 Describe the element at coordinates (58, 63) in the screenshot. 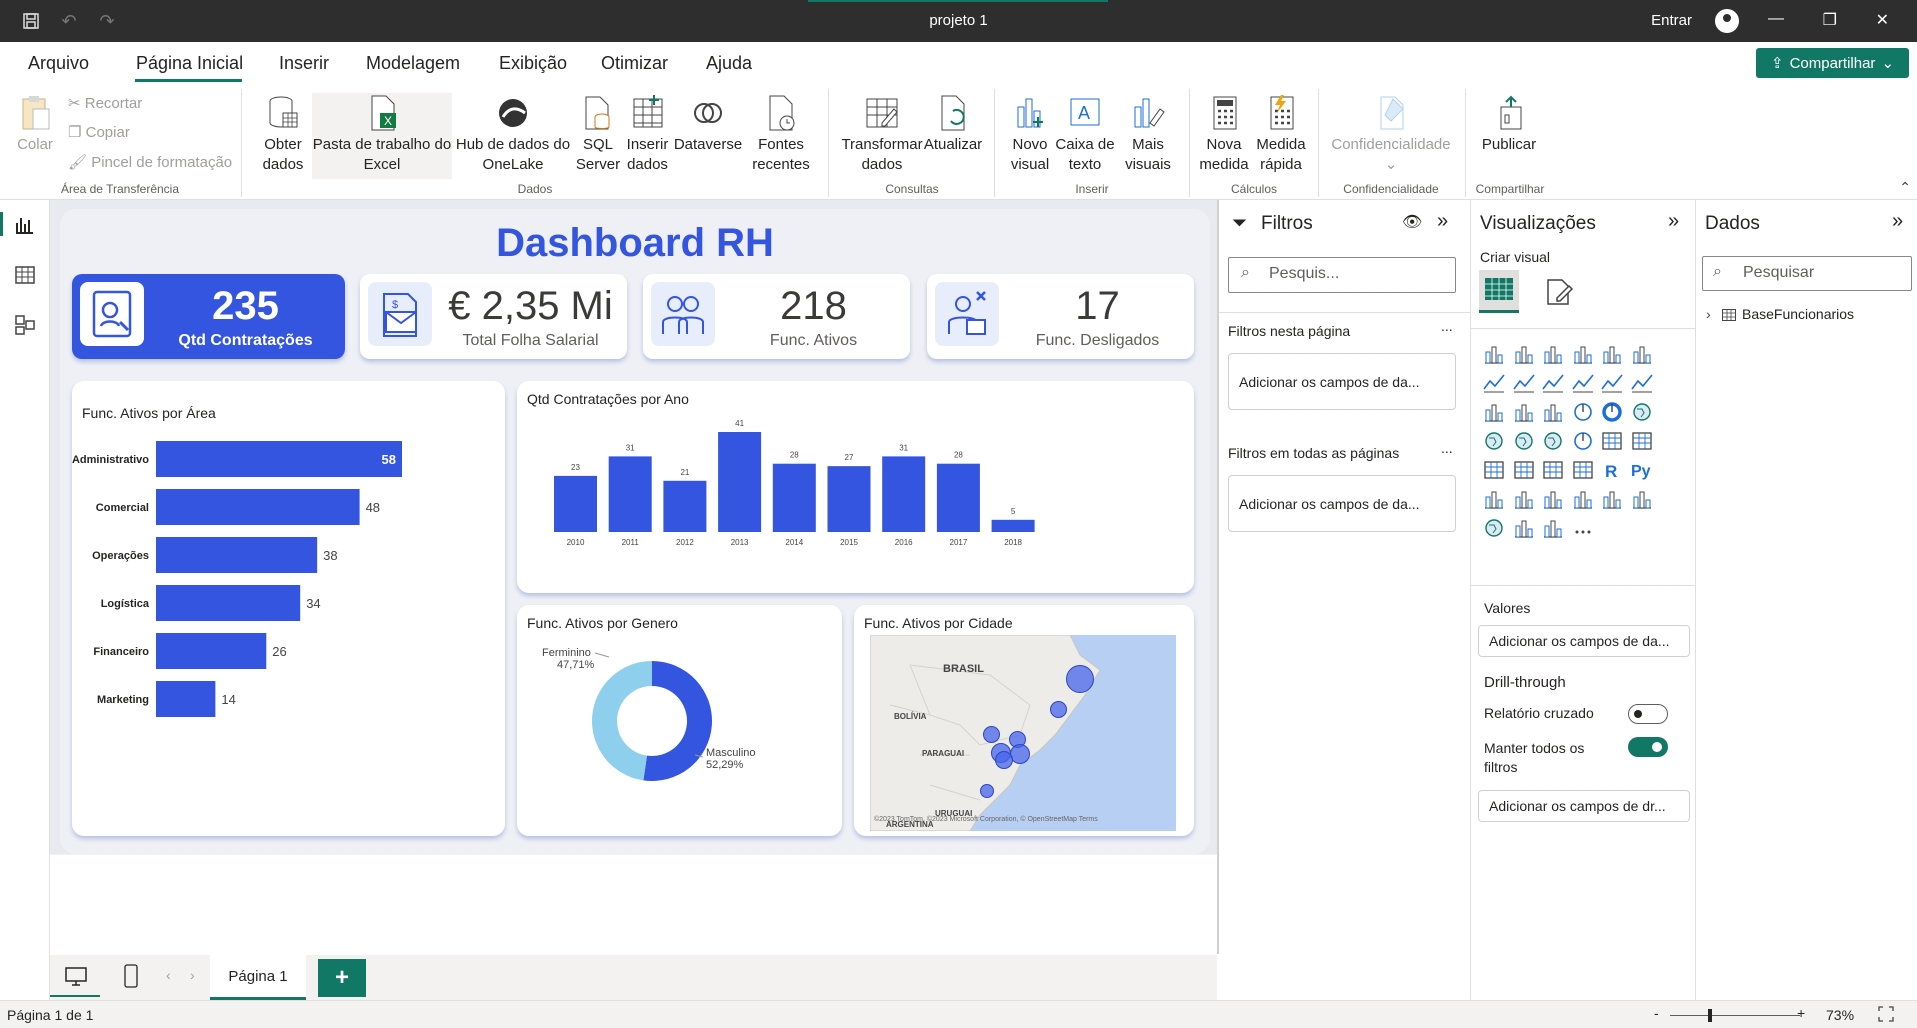

I see `tab-arquivo: Arquivo` at that location.